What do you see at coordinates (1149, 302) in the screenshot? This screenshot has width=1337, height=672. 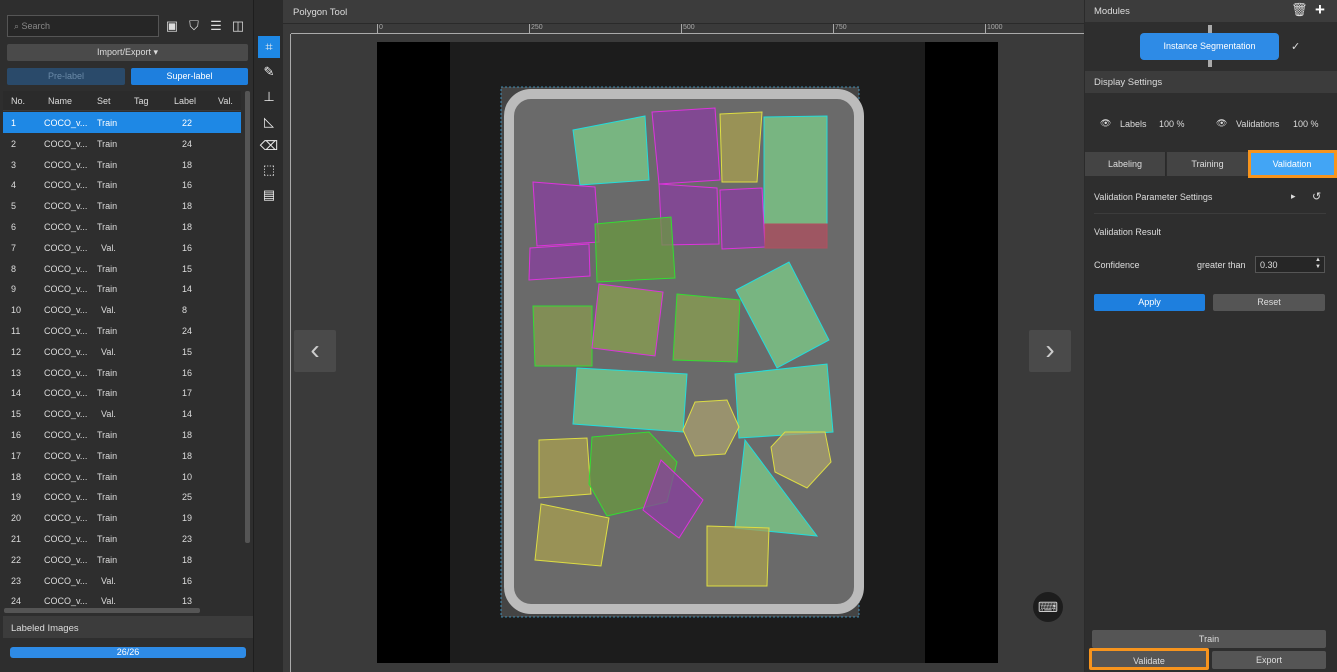 I see `apply-button: Apply` at bounding box center [1149, 302].